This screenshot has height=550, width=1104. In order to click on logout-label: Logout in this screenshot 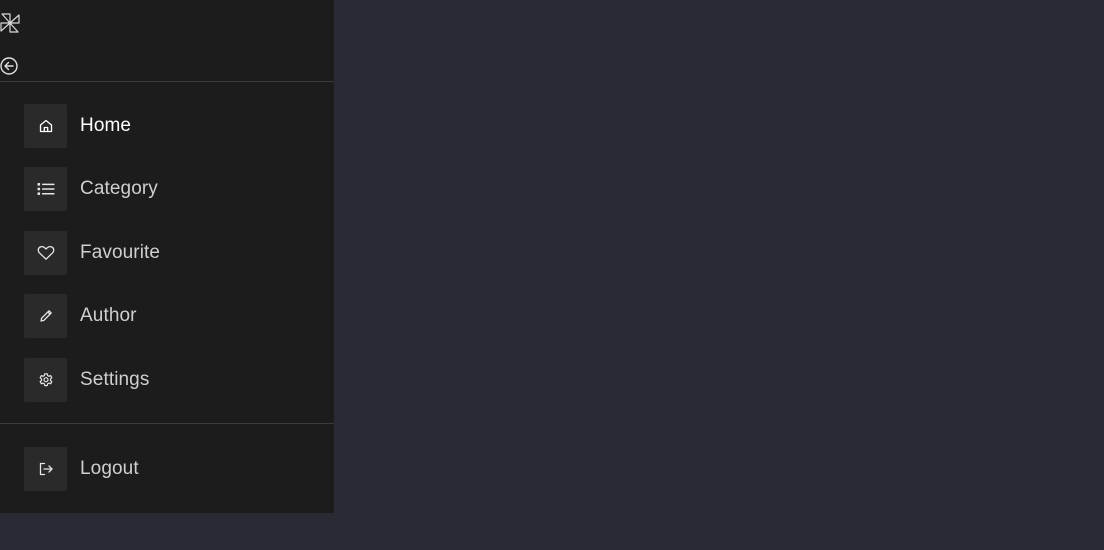, I will do `click(109, 468)`.